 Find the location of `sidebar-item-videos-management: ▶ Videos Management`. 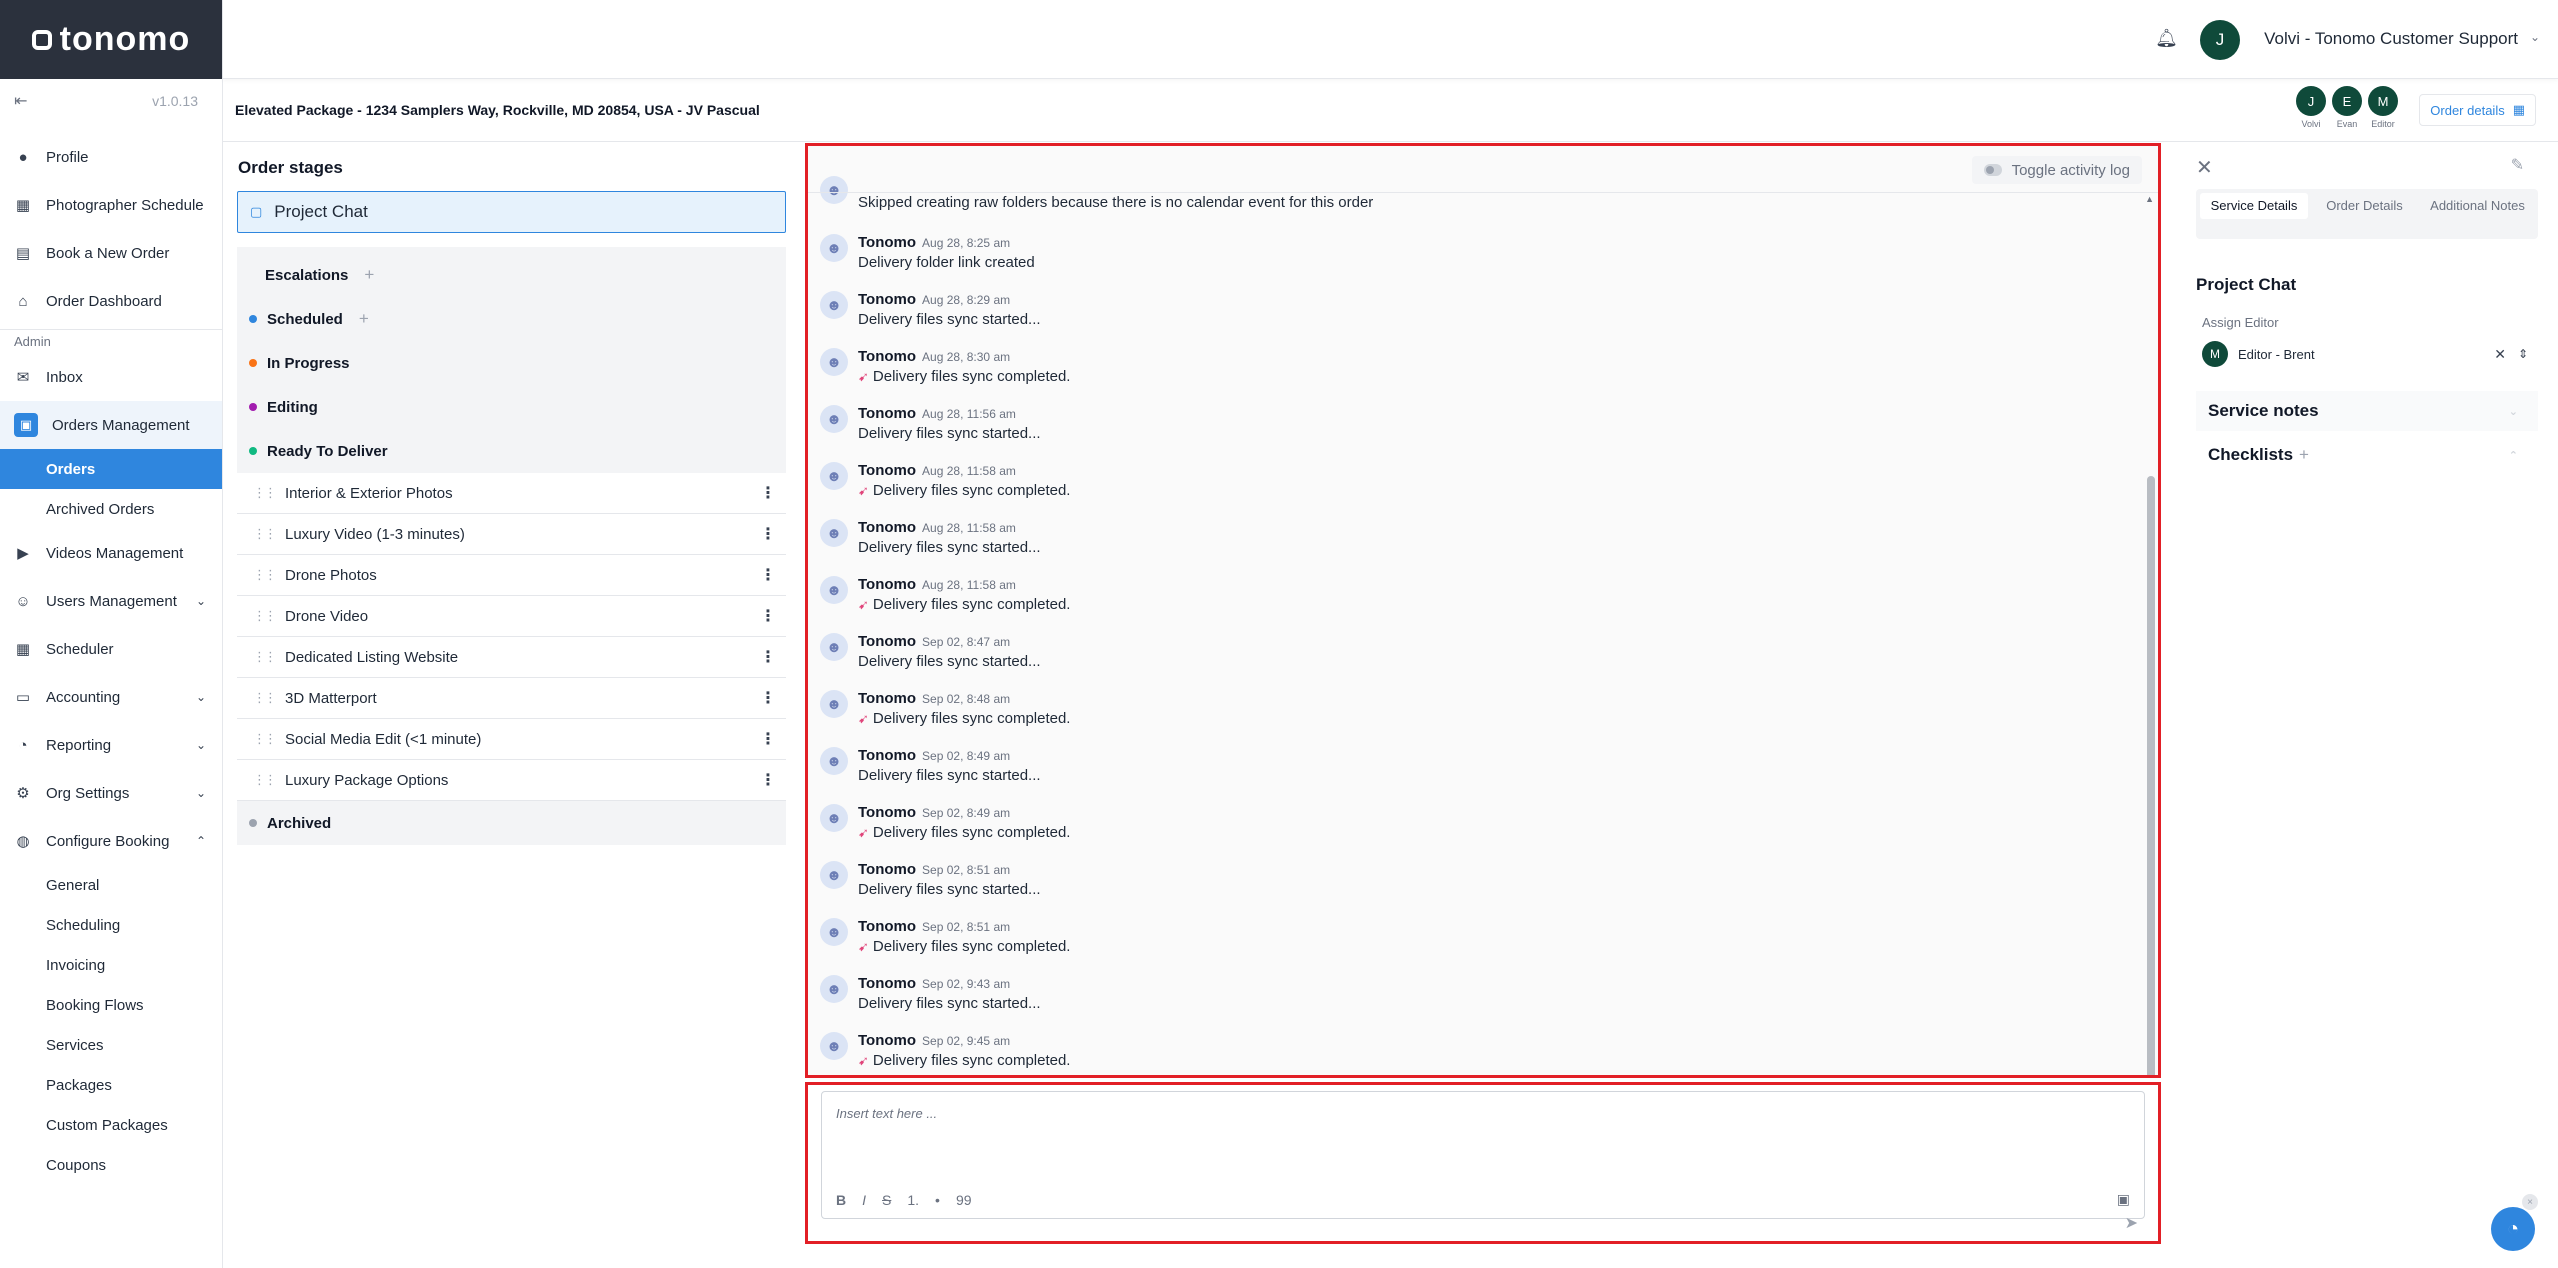

sidebar-item-videos-management: ▶ Videos Management is located at coordinates (111, 553).